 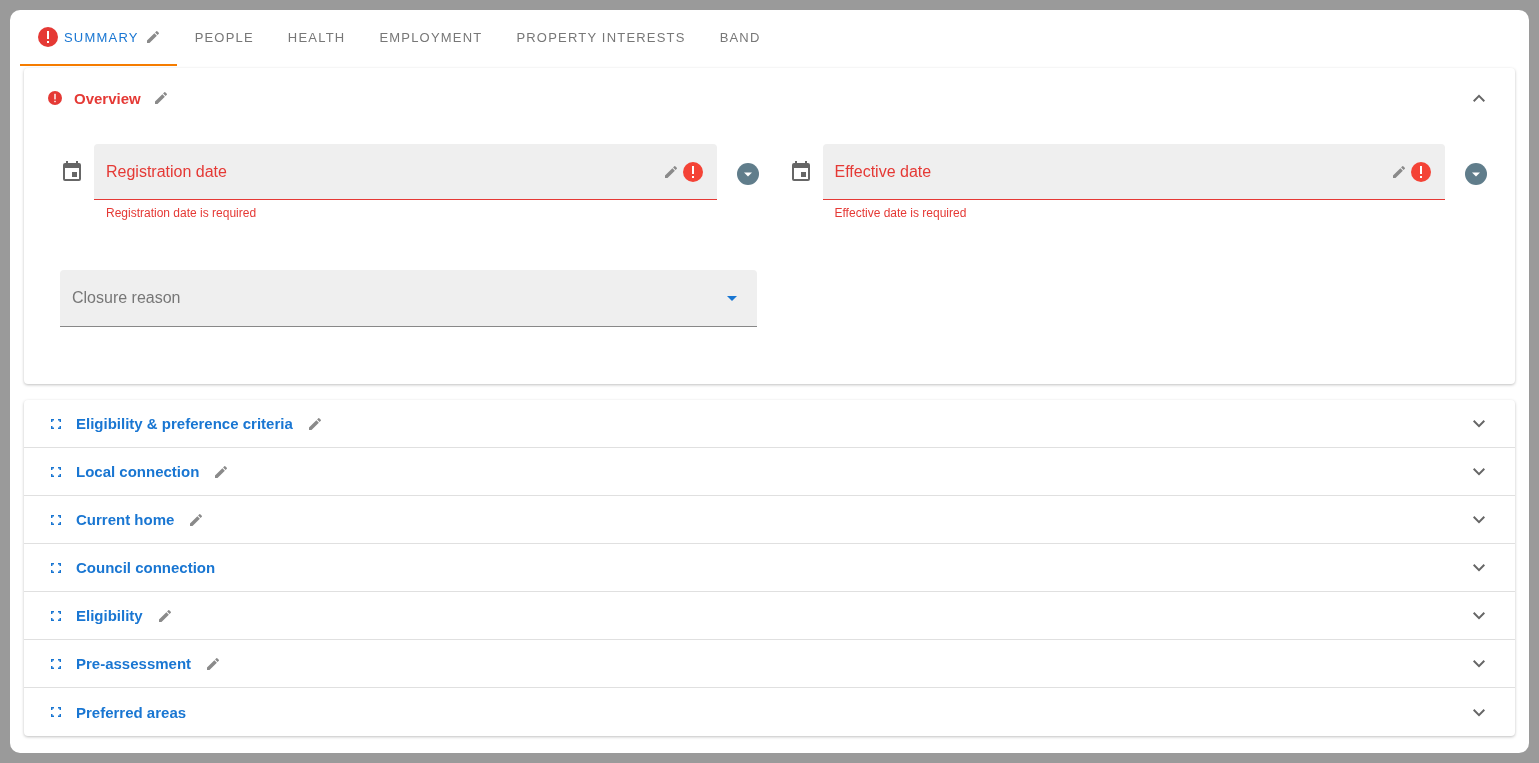 What do you see at coordinates (138, 471) in the screenshot?
I see `section-title: Local connection` at bounding box center [138, 471].